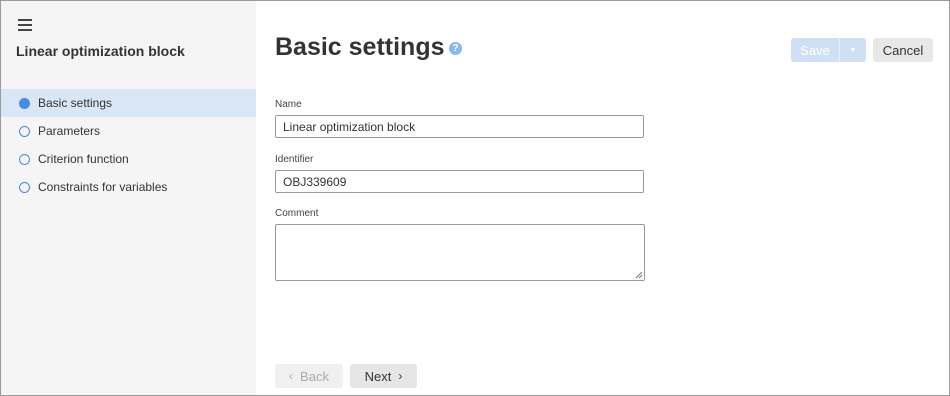  I want to click on resize-handle-icon, so click(639, 275).